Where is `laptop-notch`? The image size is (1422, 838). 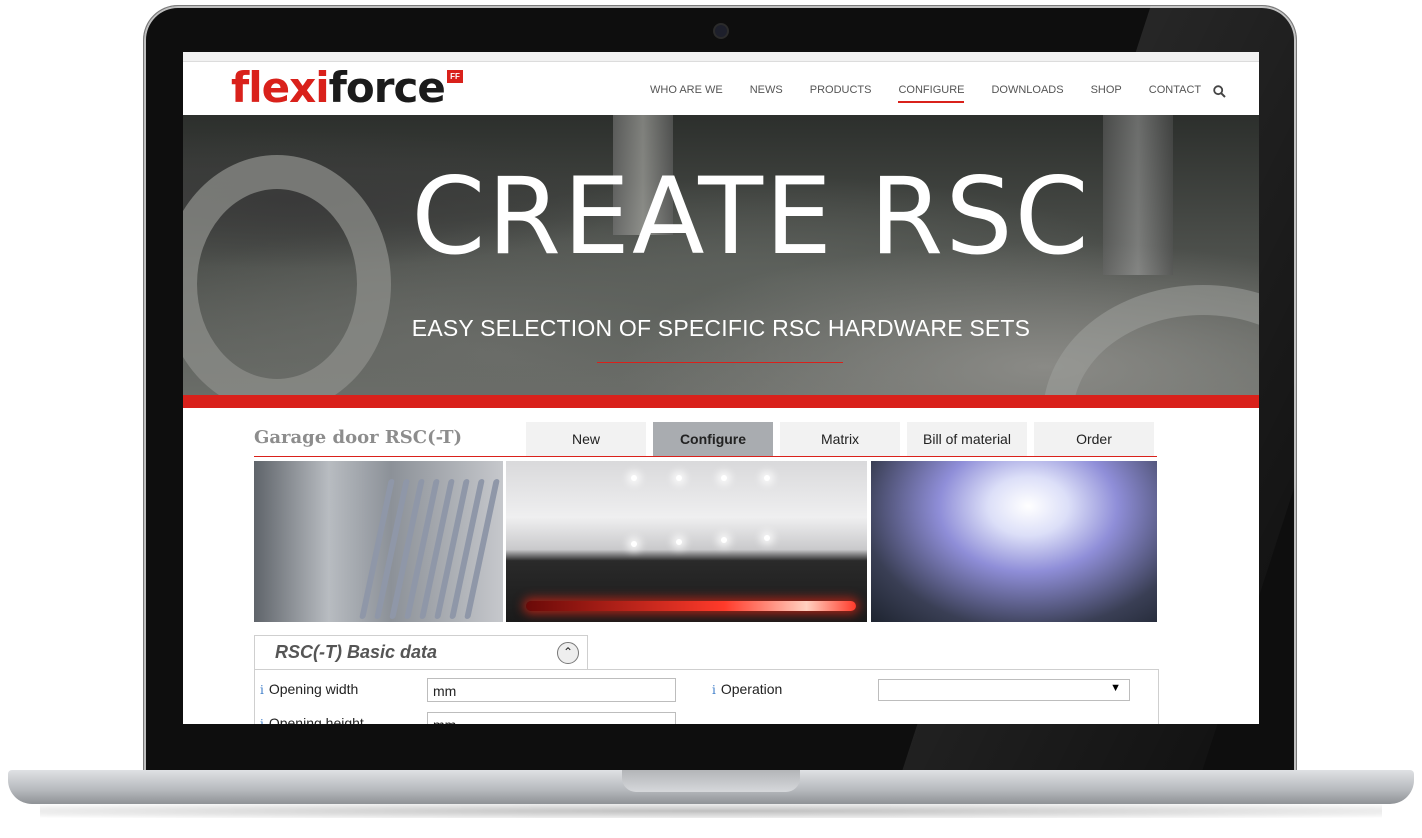 laptop-notch is located at coordinates (711, 781).